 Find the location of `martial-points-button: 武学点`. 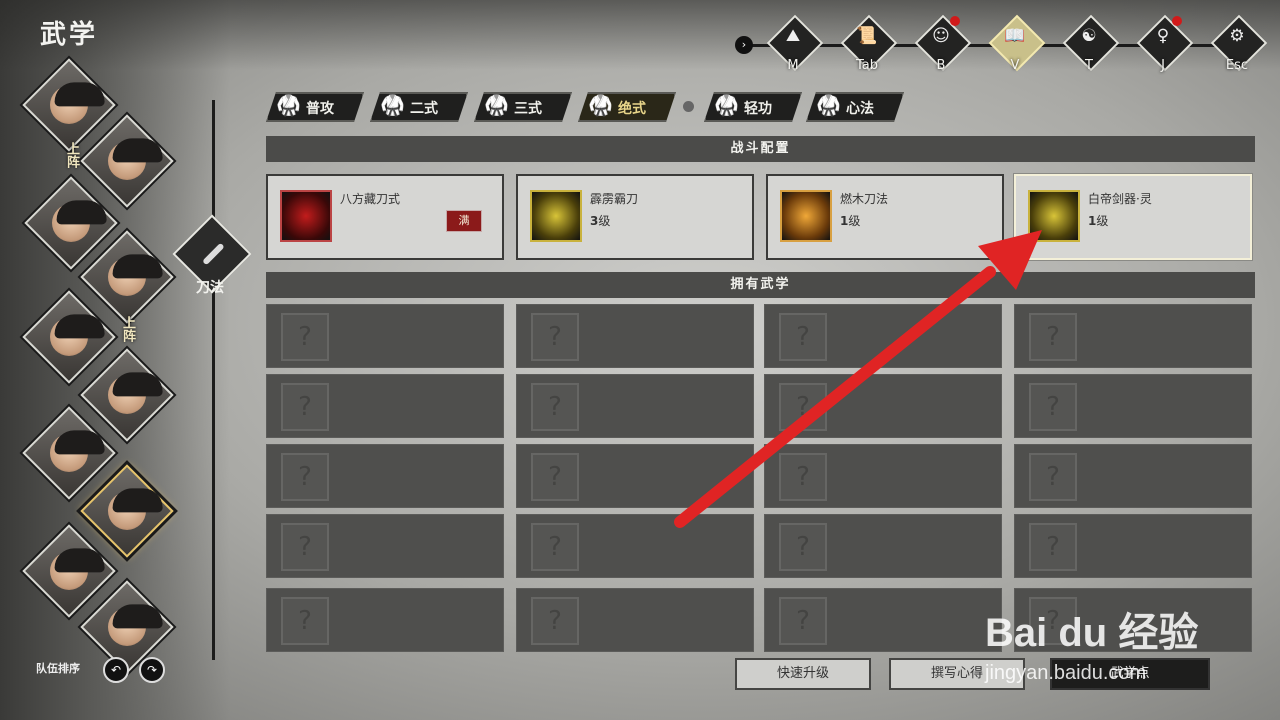

martial-points-button: 武学点 is located at coordinates (1130, 674).